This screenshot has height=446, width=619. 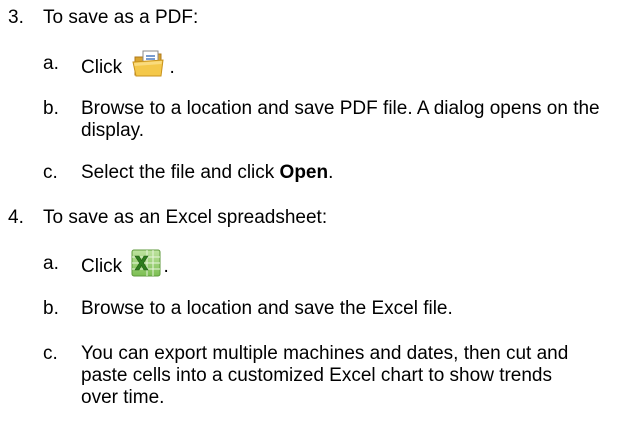 I want to click on step-heading: To save as an Excel spreadsheet:, so click(x=185, y=217).